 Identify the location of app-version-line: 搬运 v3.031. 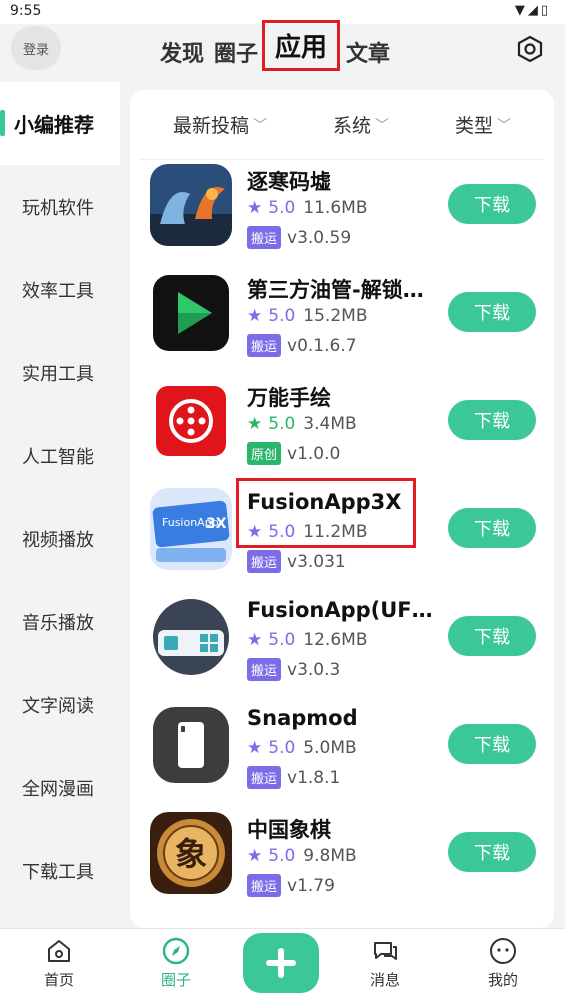
(296, 561).